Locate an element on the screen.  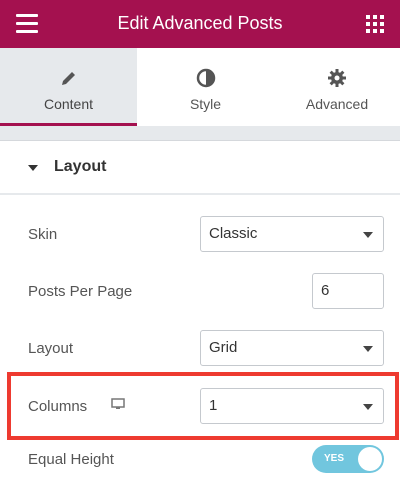
columns-label: Columns is located at coordinates (58, 406).